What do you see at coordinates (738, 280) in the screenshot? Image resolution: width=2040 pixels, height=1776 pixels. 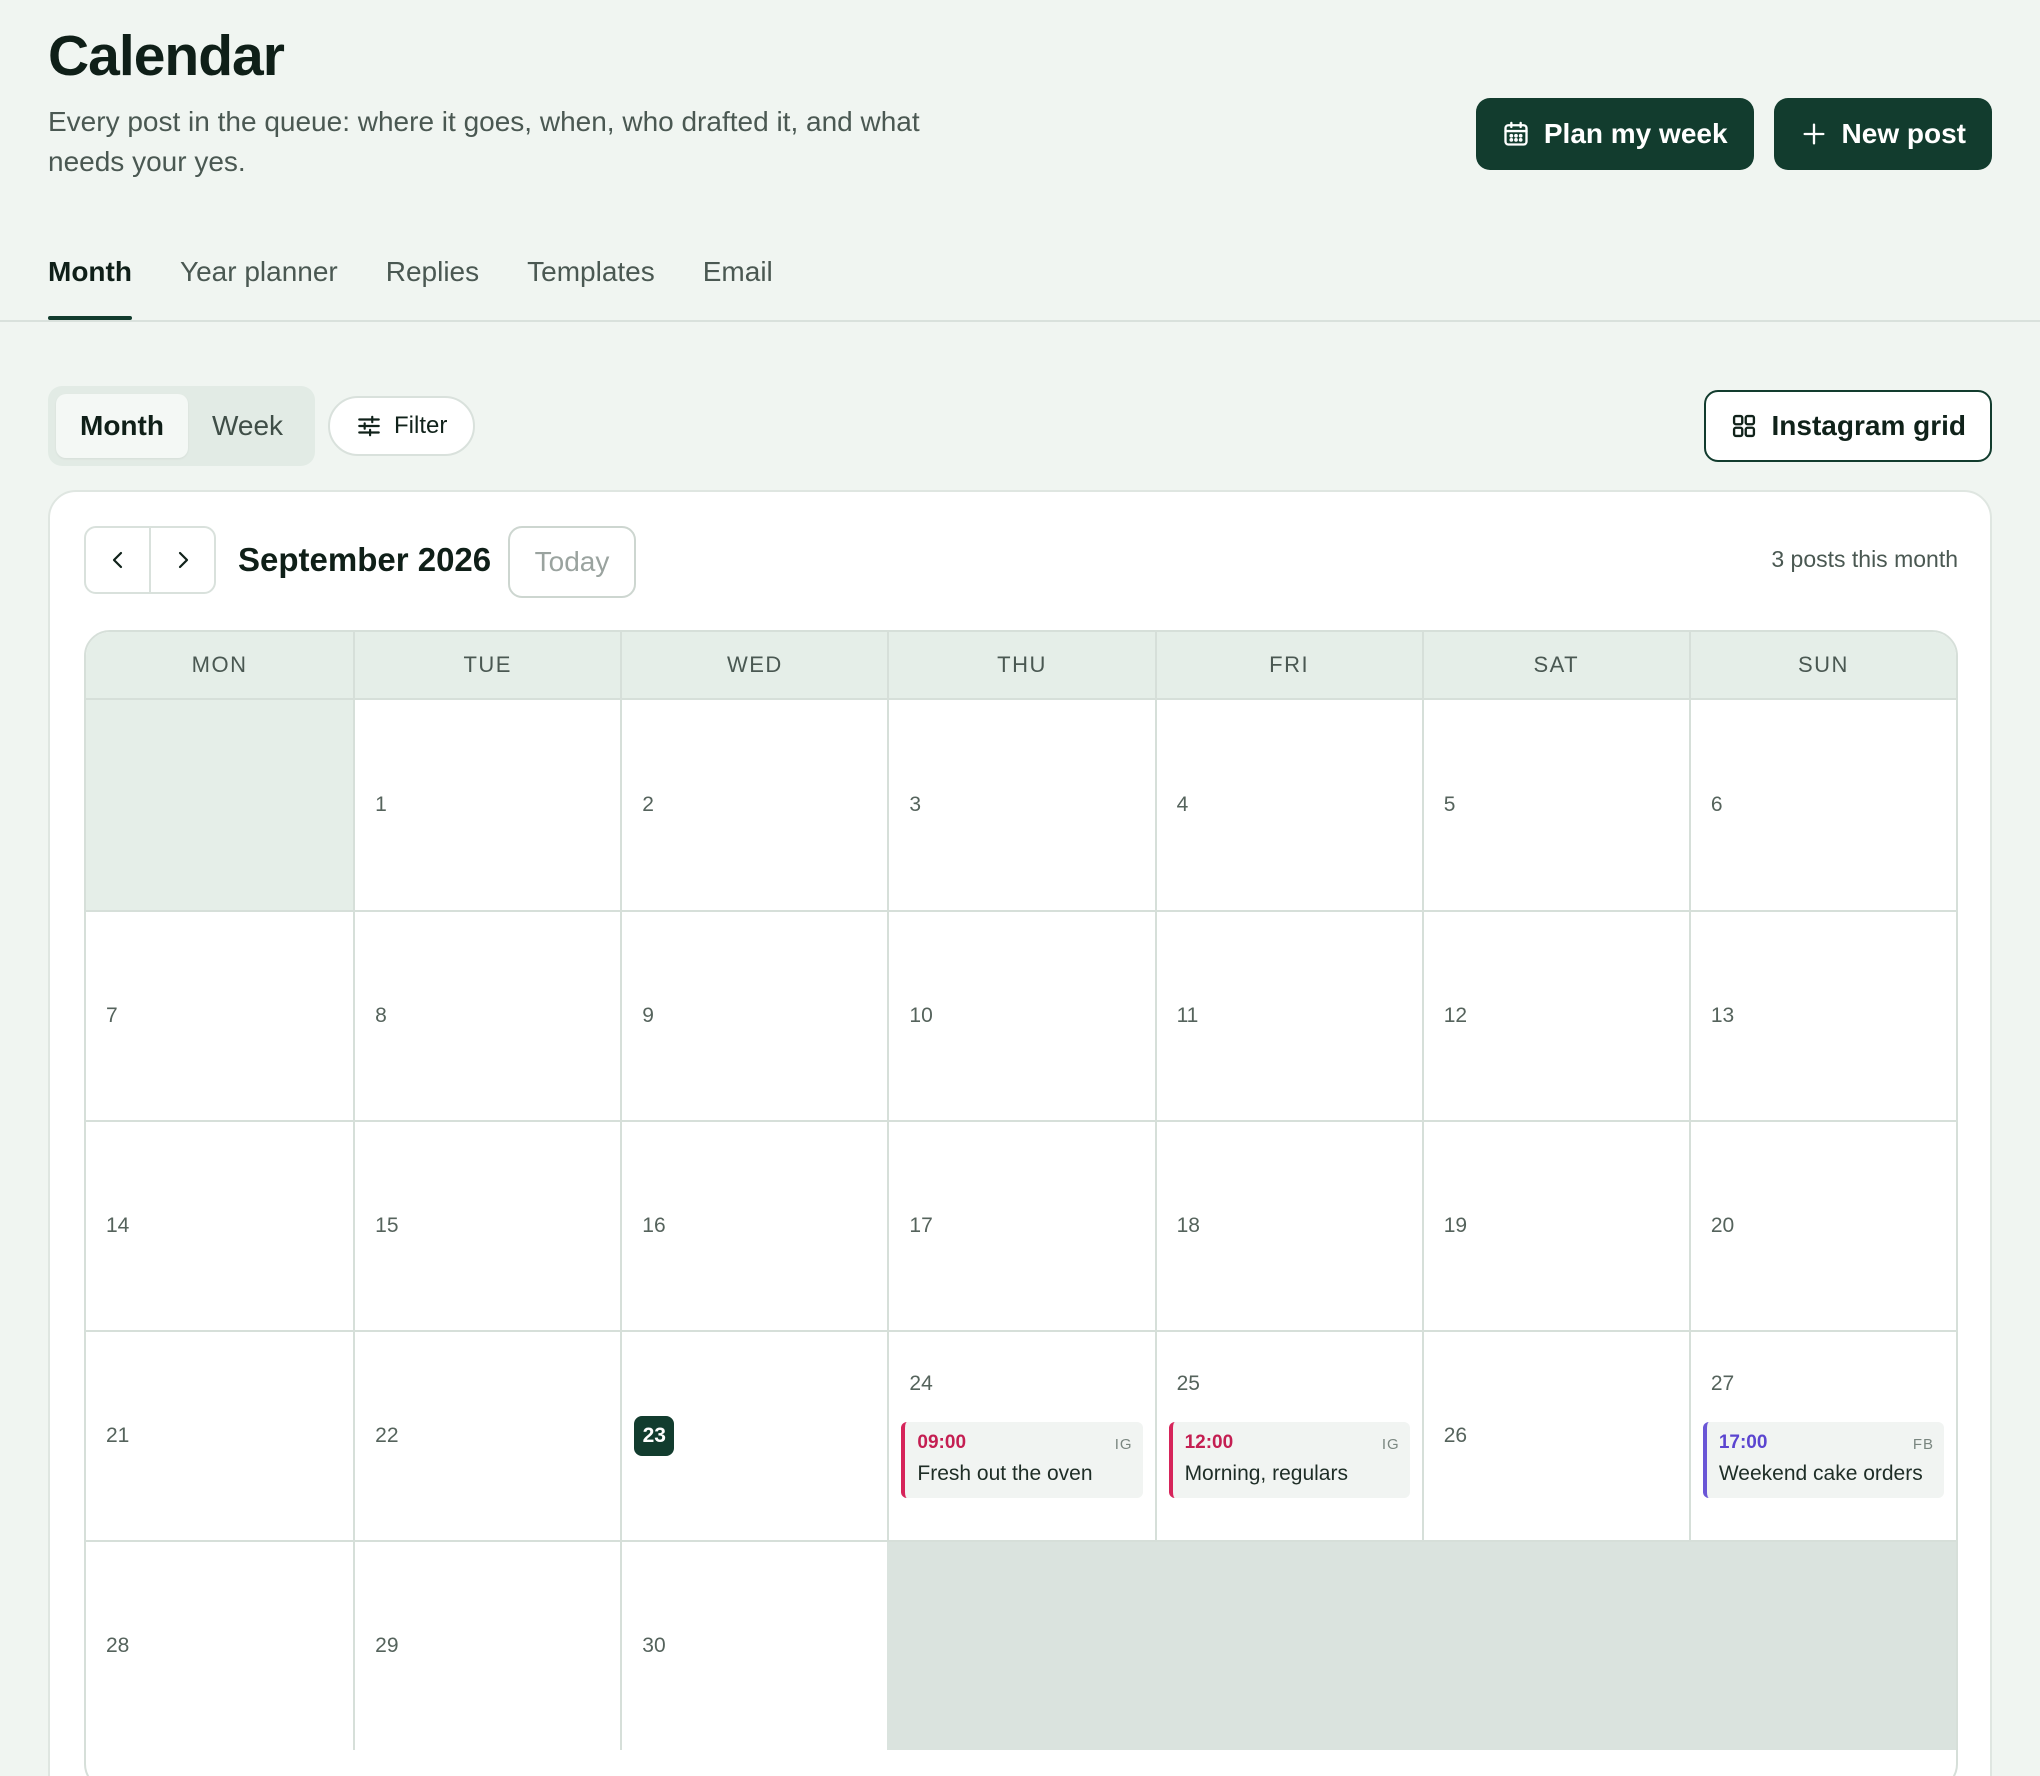 I see `tab-email: Email` at bounding box center [738, 280].